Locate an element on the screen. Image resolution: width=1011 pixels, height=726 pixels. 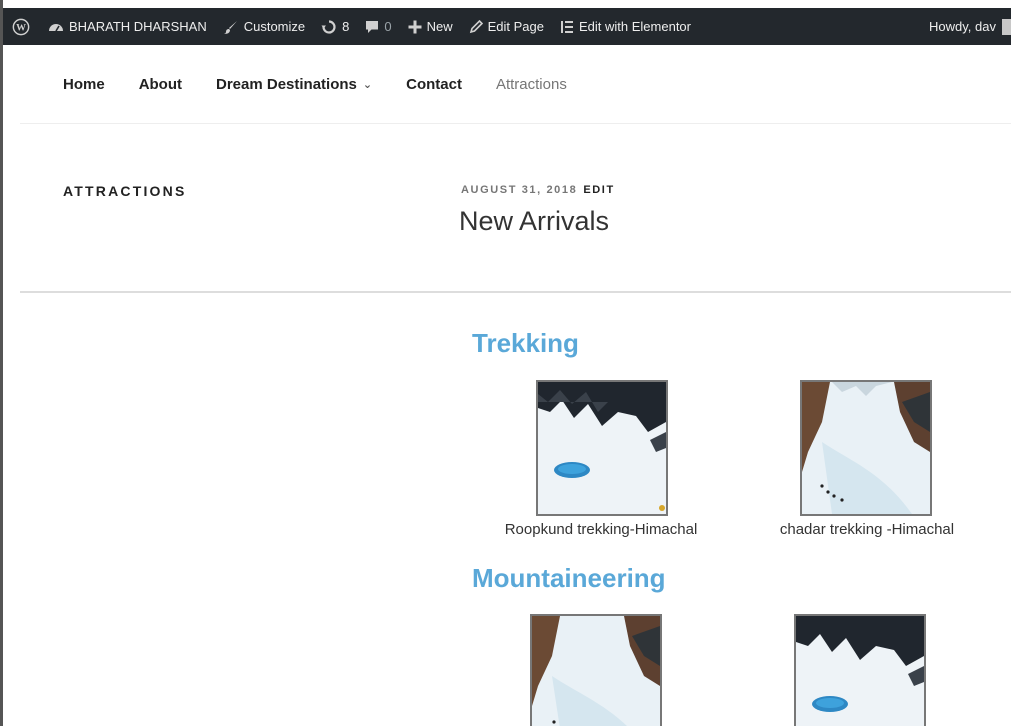
pencil-icon is located at coordinates (476, 26).